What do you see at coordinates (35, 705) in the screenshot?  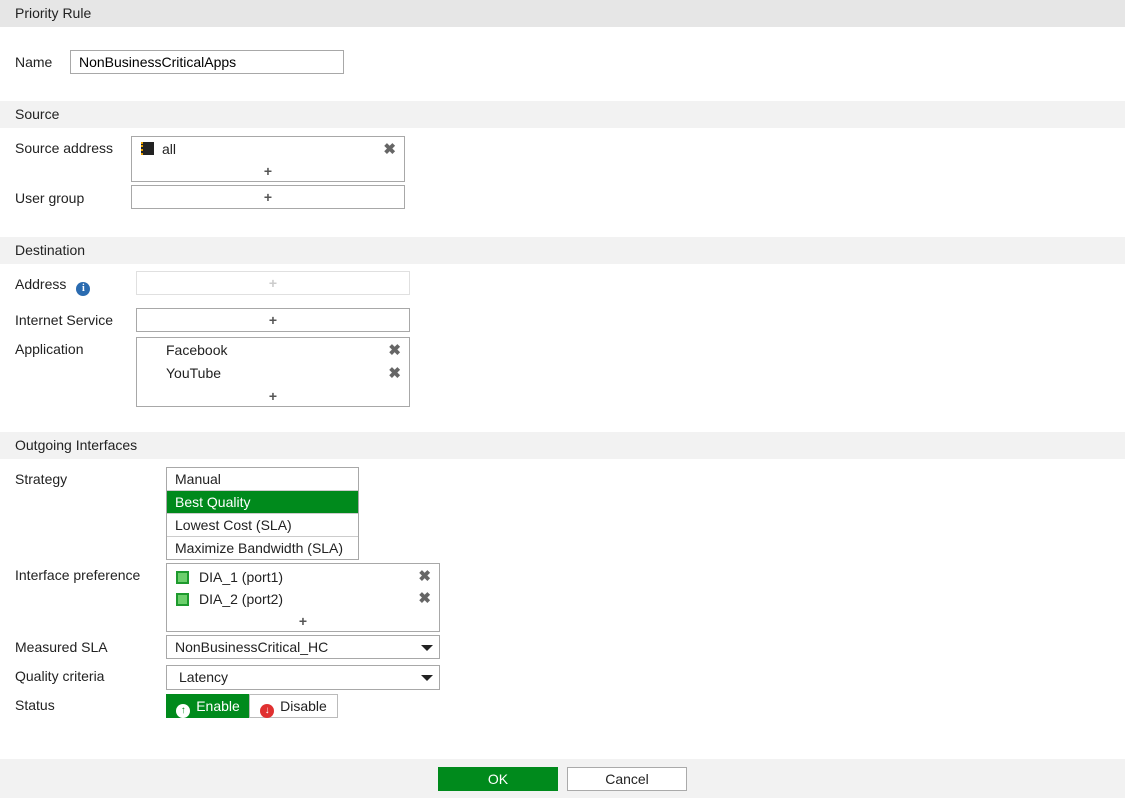 I see `status-label: Status` at bounding box center [35, 705].